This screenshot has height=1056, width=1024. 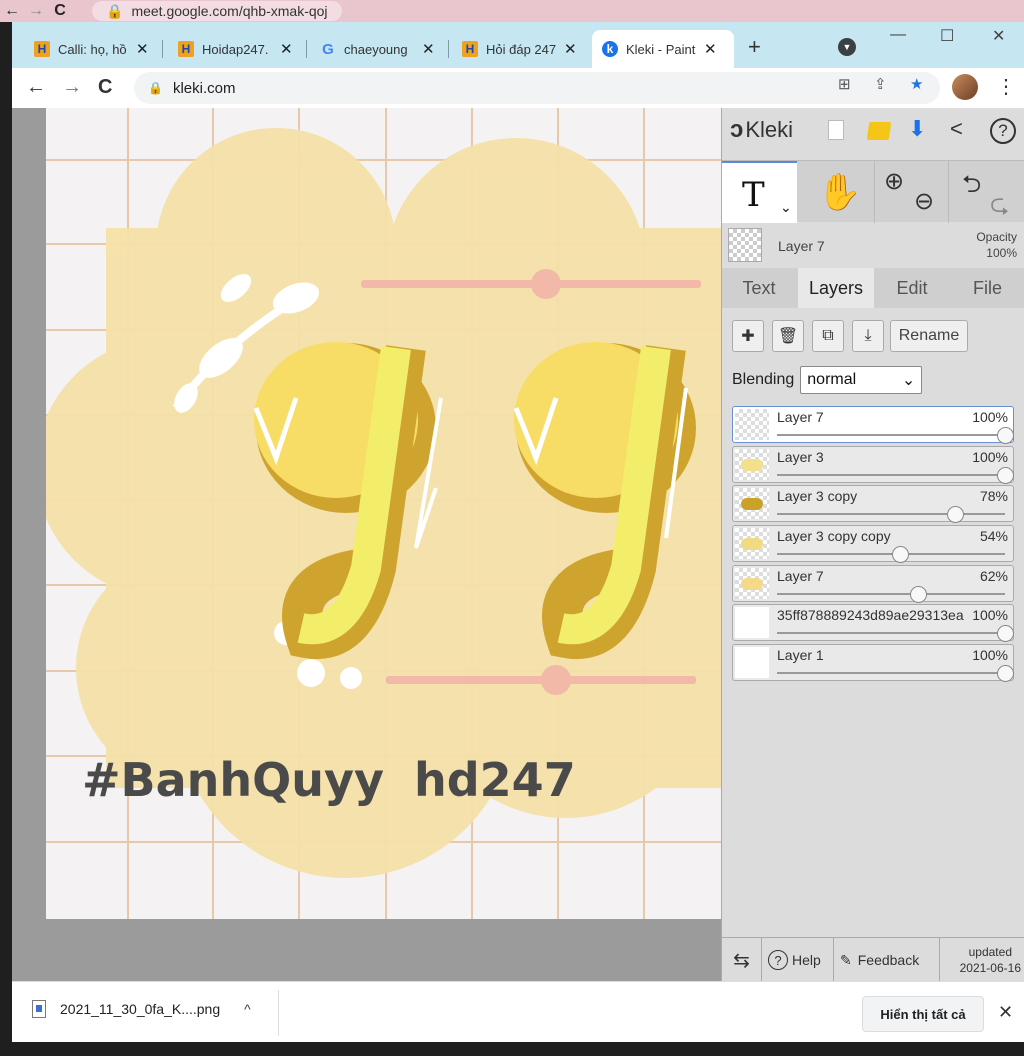 I want to click on help-button: ? Help, so click(x=798, y=959).